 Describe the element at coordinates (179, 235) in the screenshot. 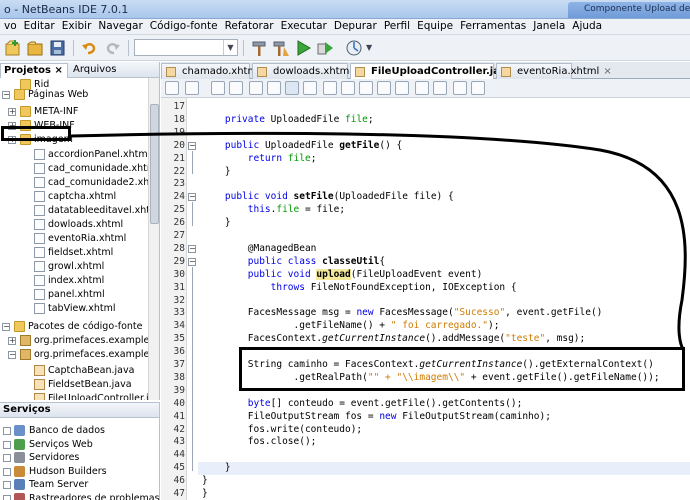

I see `line-number: 27` at that location.